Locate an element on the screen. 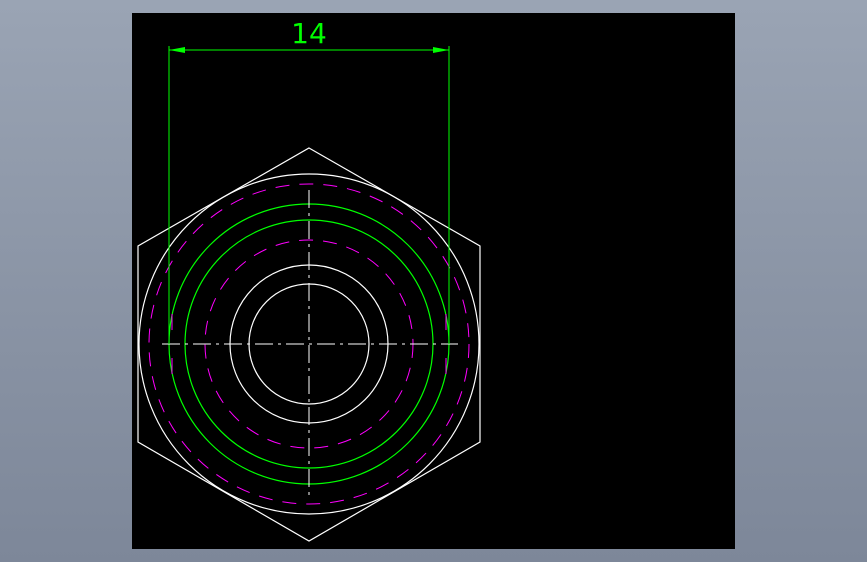 Image resolution: width=867 pixels, height=562 pixels. dimension-arrow-left is located at coordinates (177, 50).